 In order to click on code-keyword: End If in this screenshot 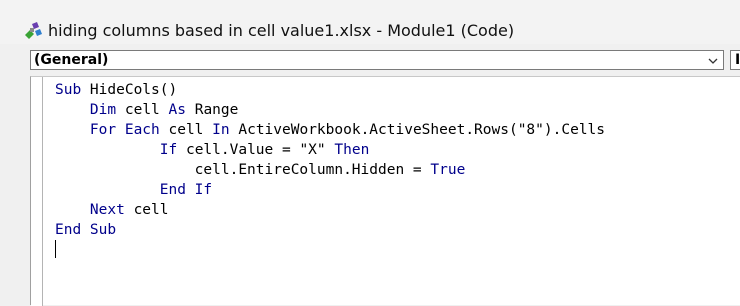, I will do `click(186, 190)`.